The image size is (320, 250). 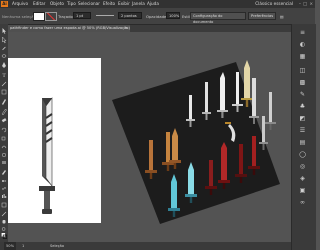 What do you see at coordinates (302, 143) in the screenshot?
I see `gradient-panel-icon: ▤` at bounding box center [302, 143].